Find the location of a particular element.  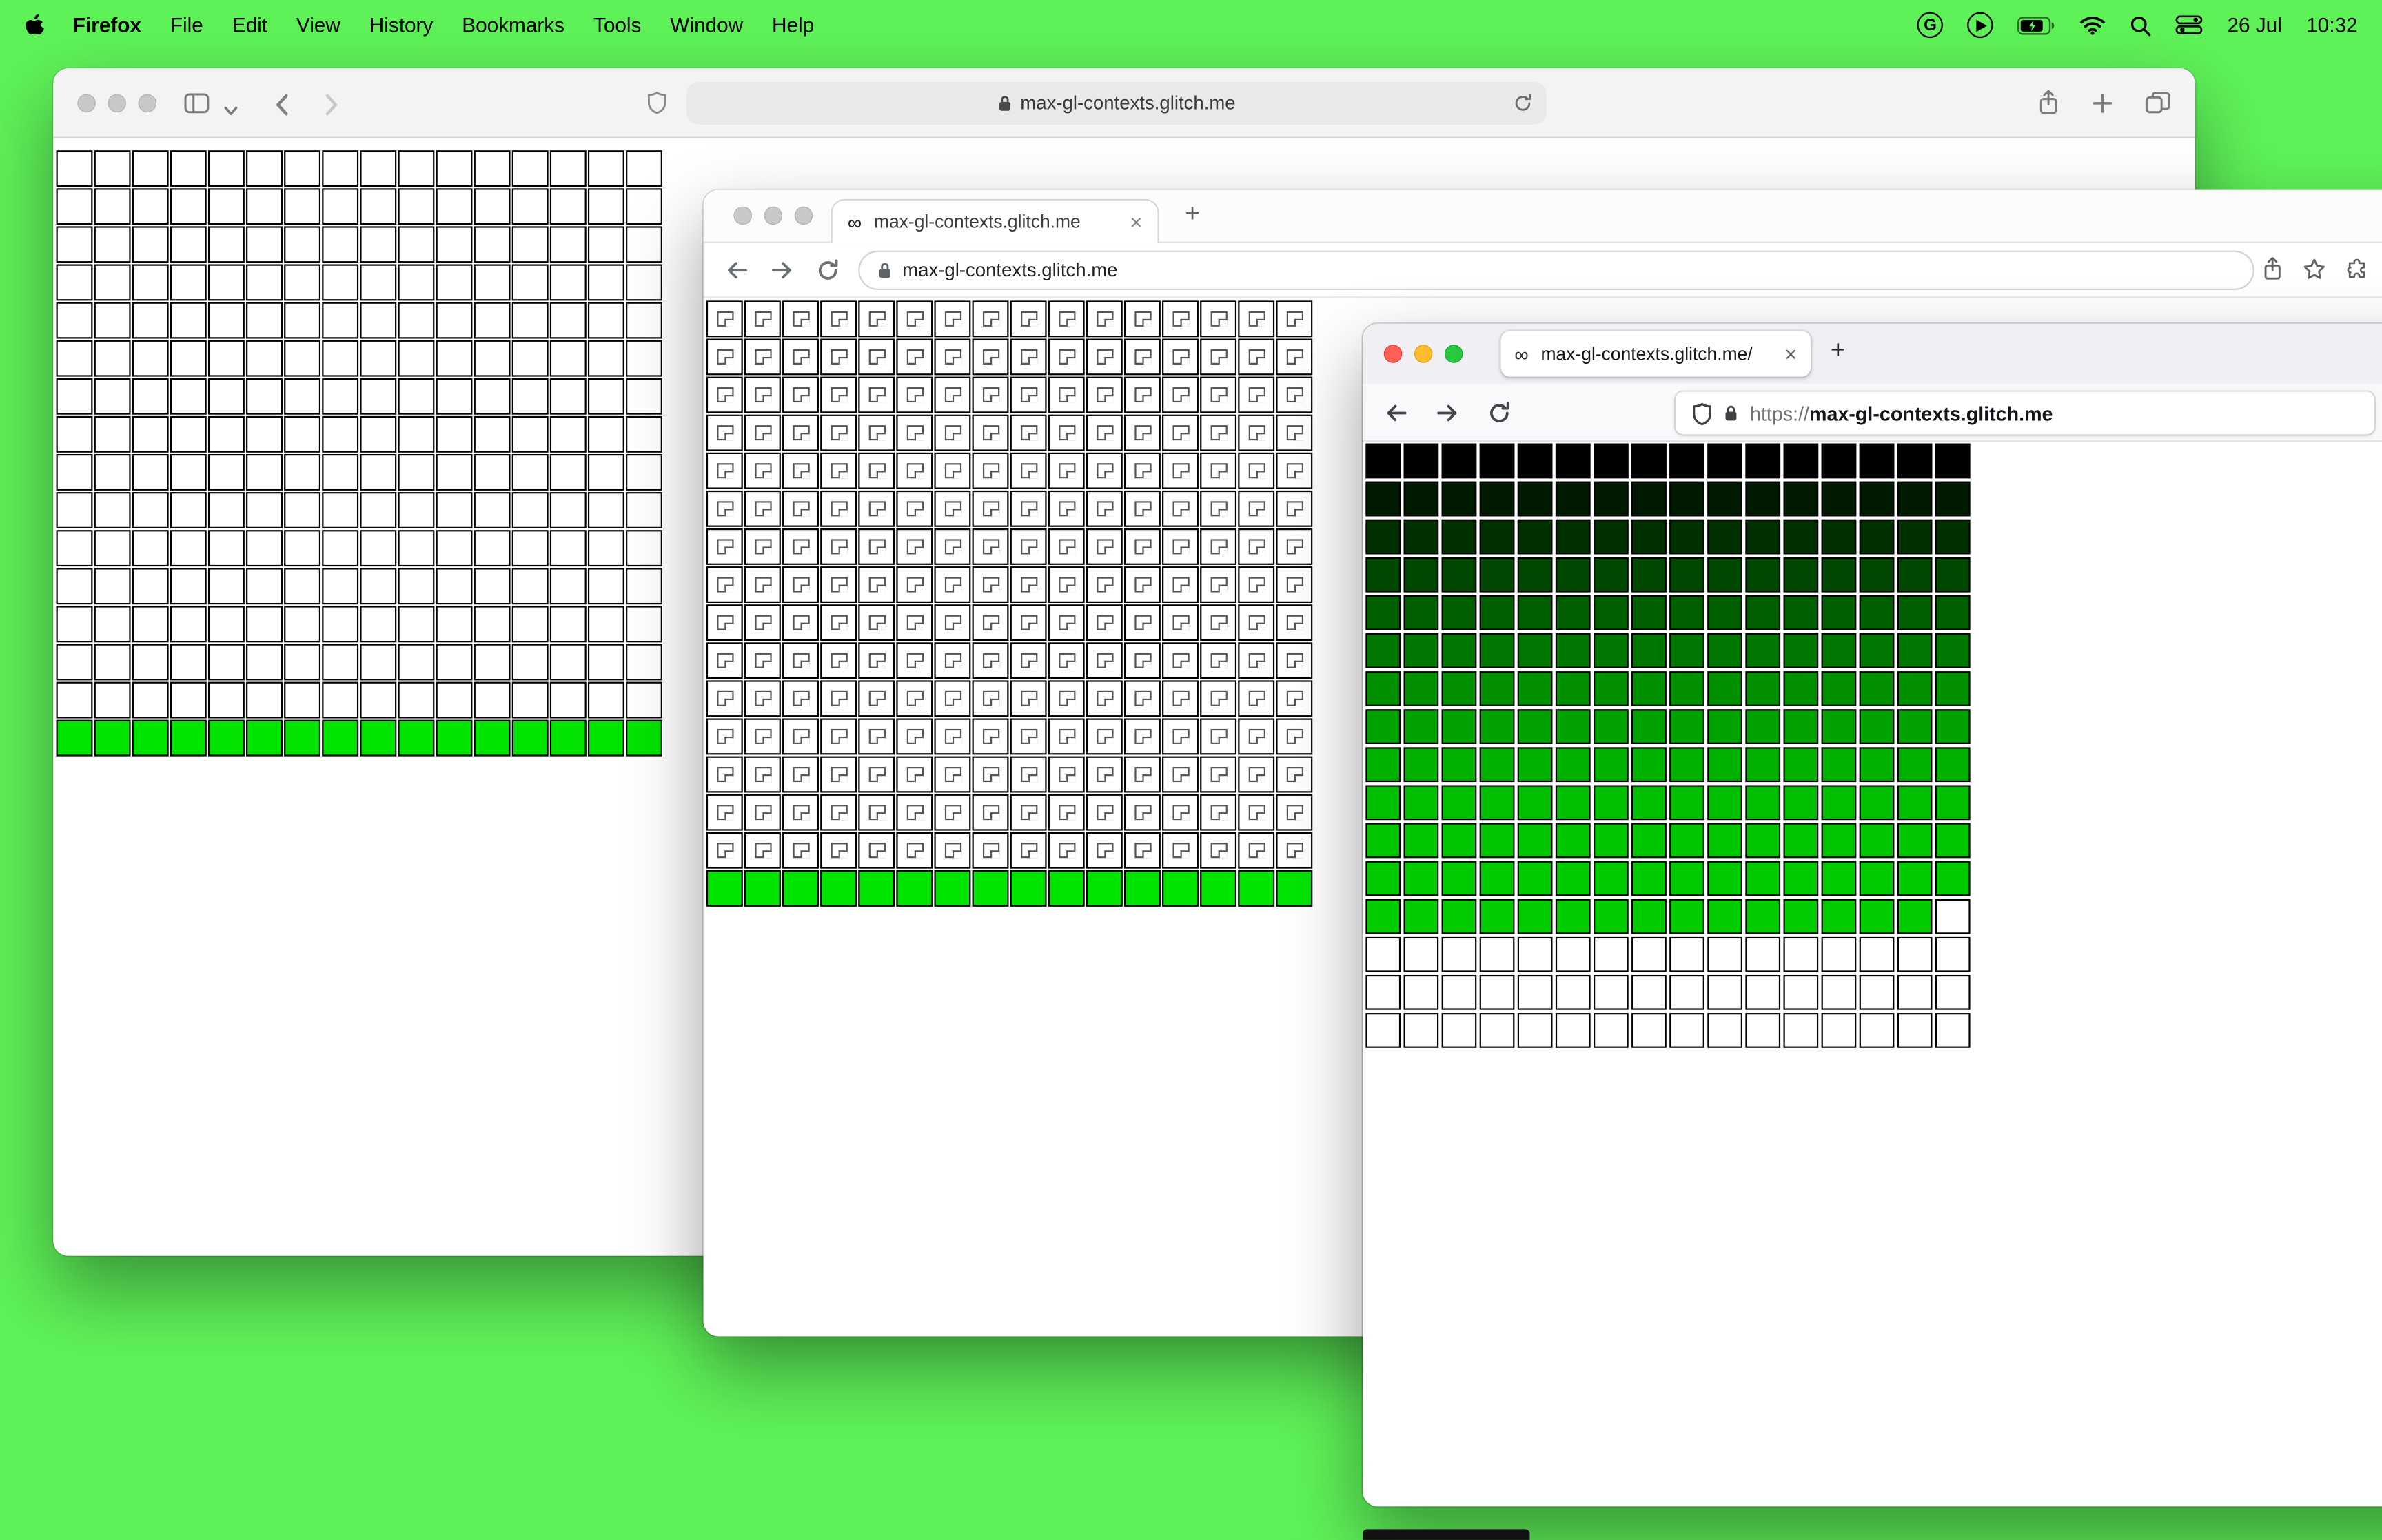

menu-edit: Edit is located at coordinates (250, 25).